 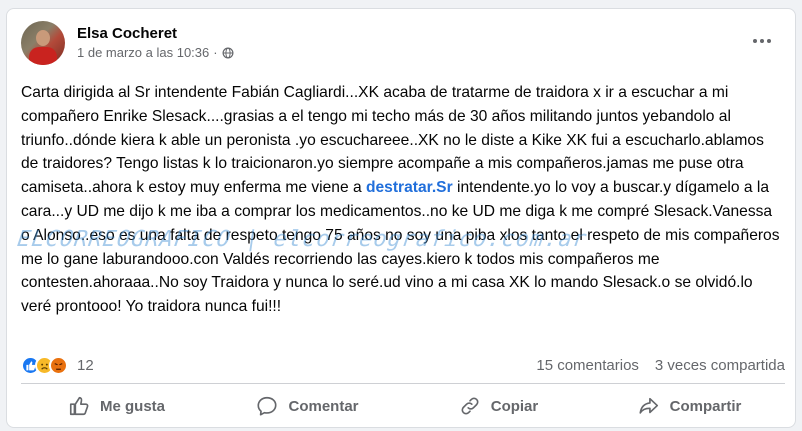 I want to click on comment-icon, so click(x=267, y=406).